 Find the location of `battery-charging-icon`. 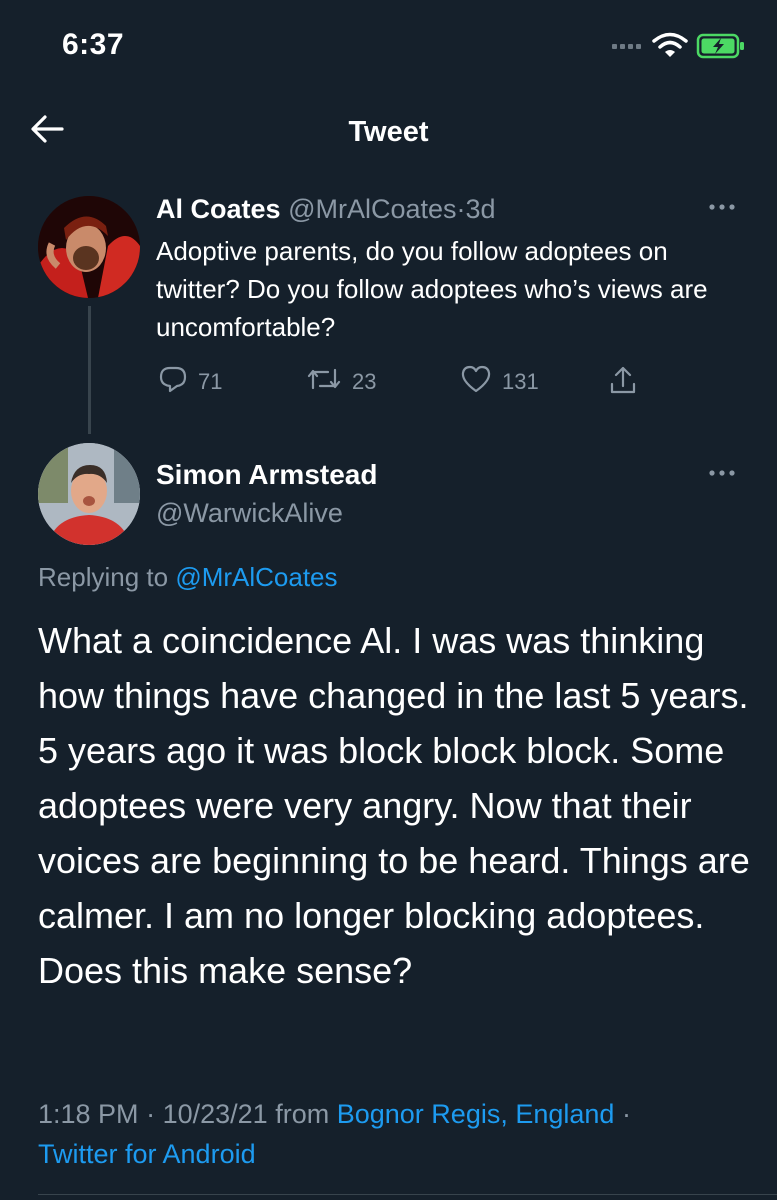

battery-charging-icon is located at coordinates (721, 48).